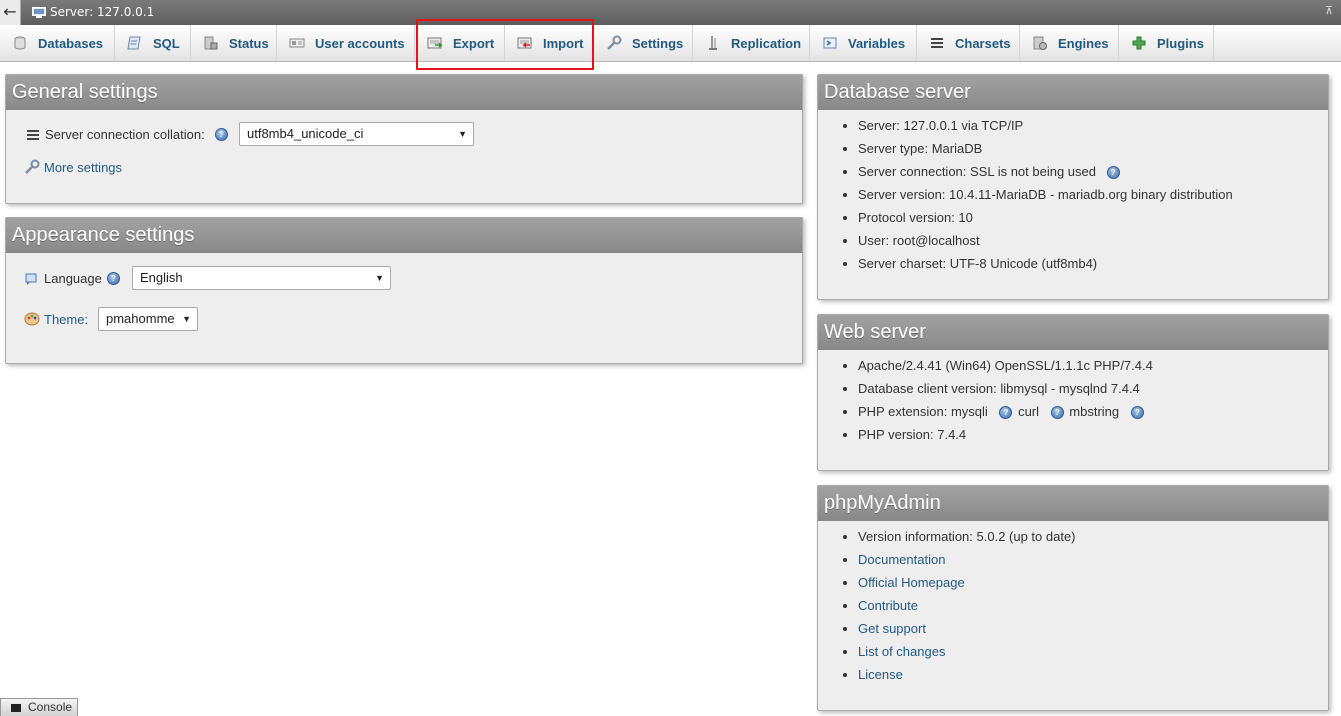  I want to click on get-support-link: Get support, so click(892, 628).